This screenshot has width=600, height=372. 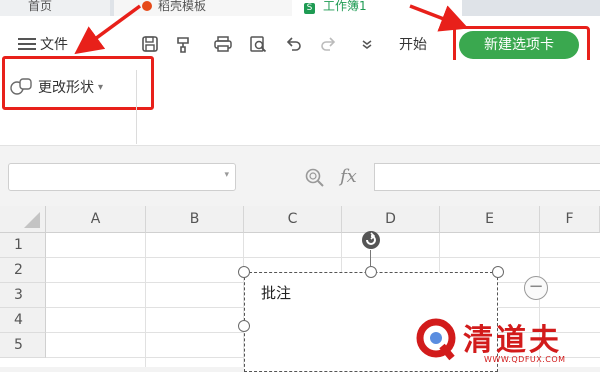 I want to click on name-box: ▾, so click(x=122, y=177).